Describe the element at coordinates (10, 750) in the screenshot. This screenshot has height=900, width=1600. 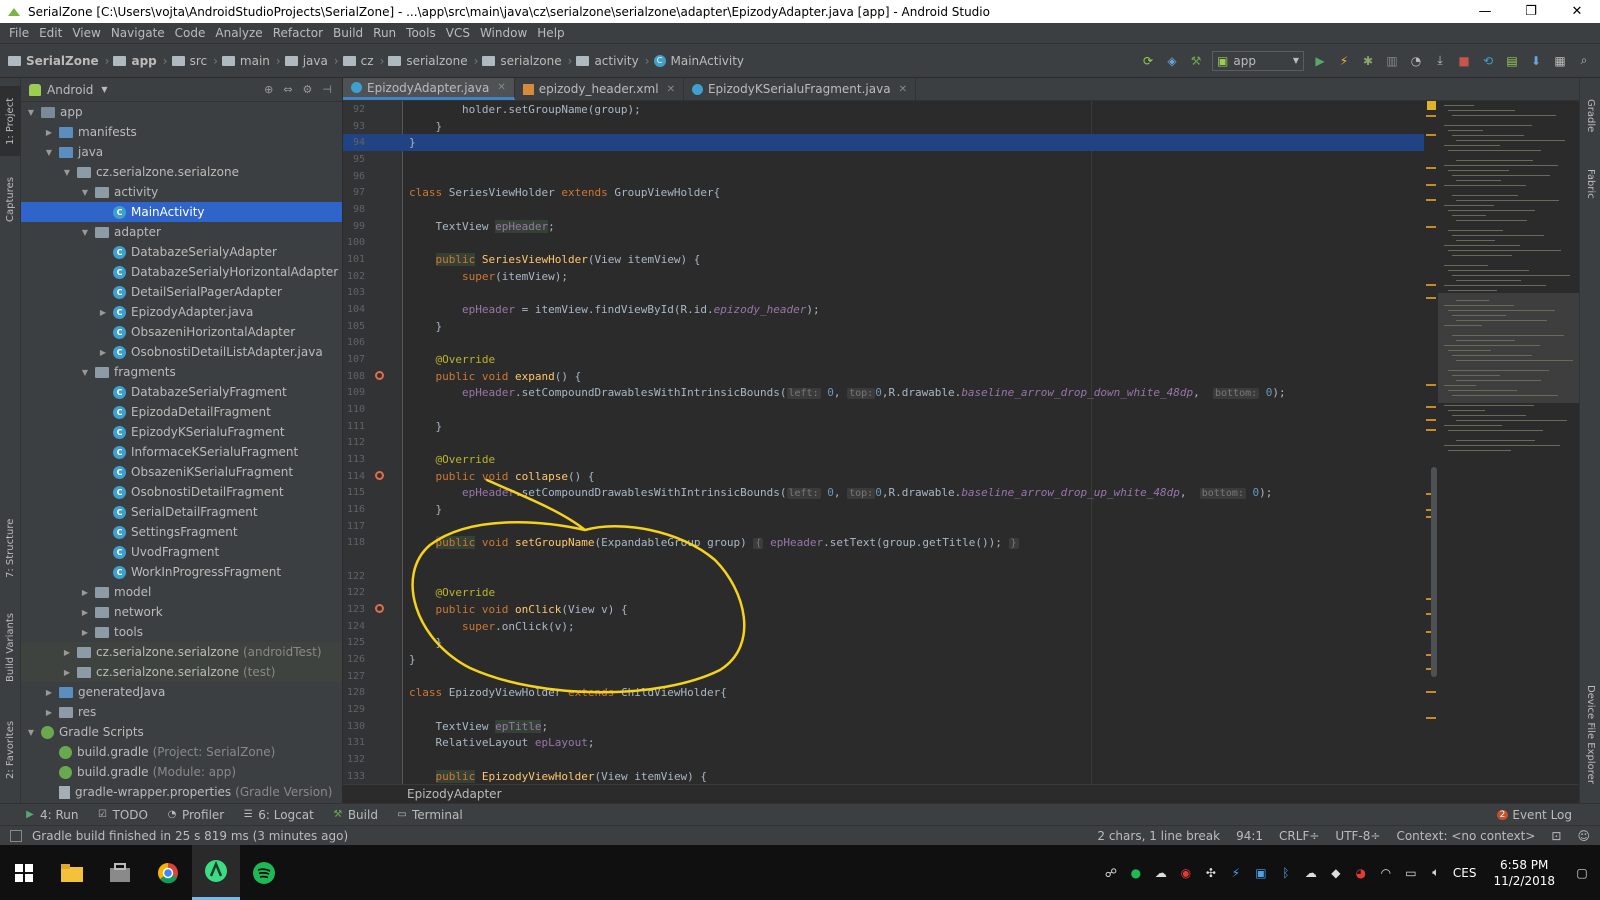
I see `tool-tab-favorites: 2: Favorites` at that location.